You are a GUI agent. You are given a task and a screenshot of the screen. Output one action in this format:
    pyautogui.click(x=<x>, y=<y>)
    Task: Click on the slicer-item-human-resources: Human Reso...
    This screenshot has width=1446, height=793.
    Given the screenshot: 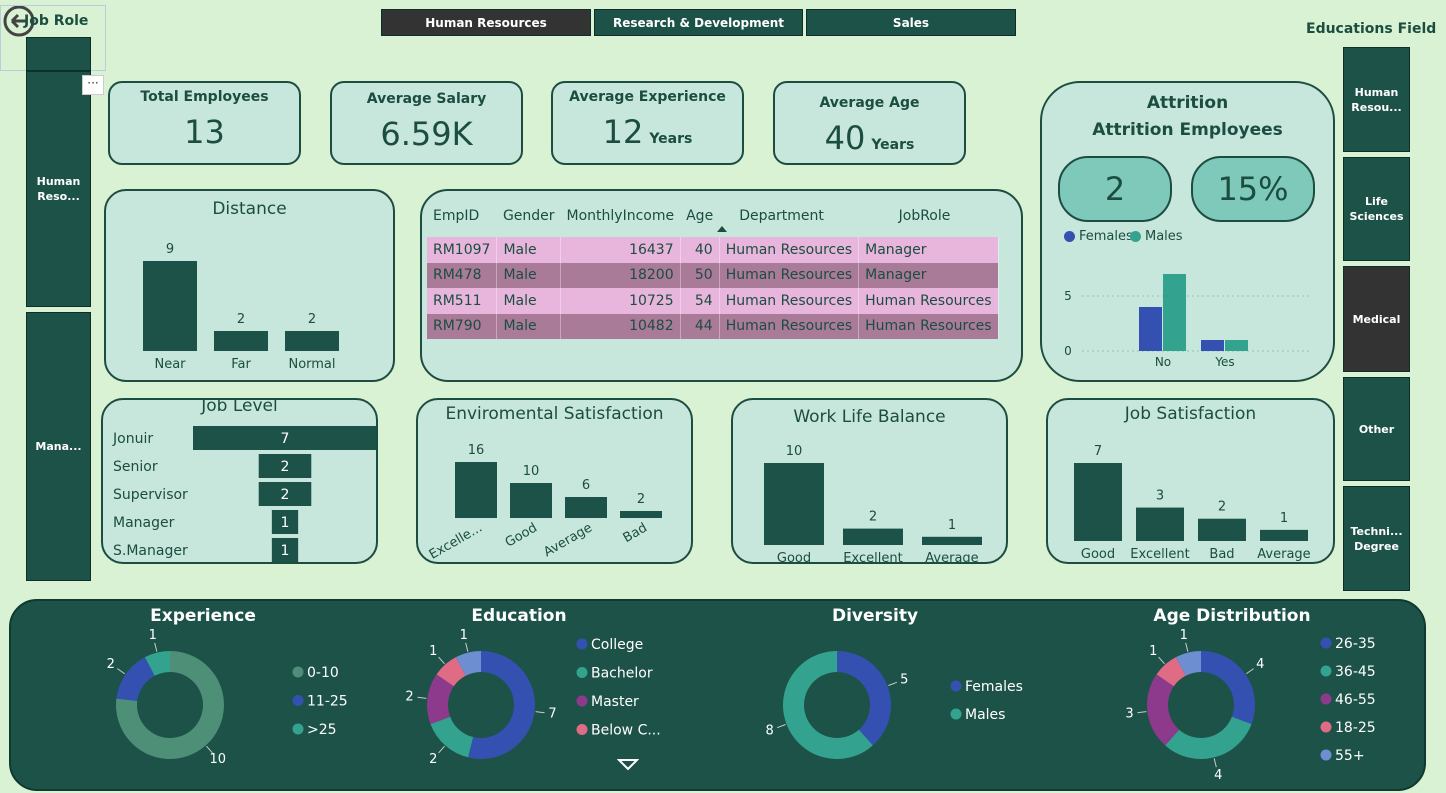 What is the action you would take?
    pyautogui.click(x=58, y=189)
    